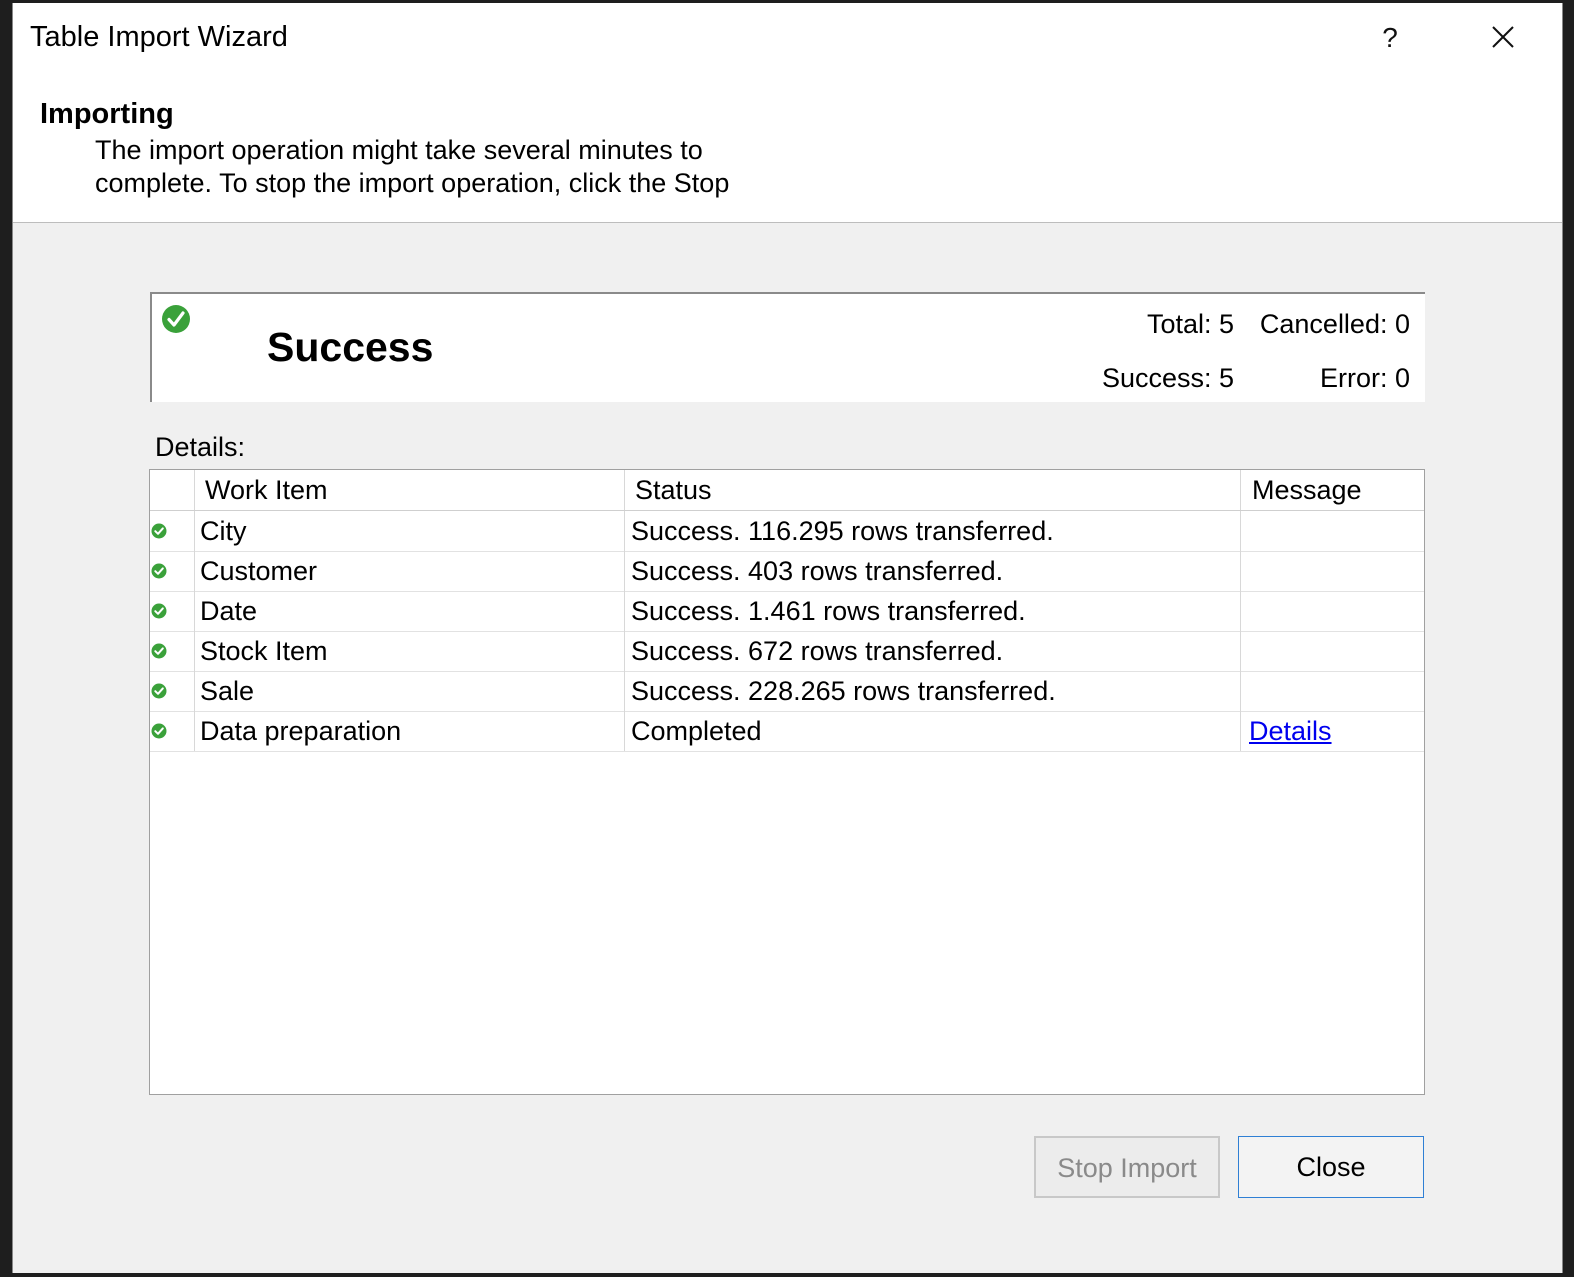 The width and height of the screenshot is (1574, 1277). I want to click on help-button: ?, so click(1390, 38).